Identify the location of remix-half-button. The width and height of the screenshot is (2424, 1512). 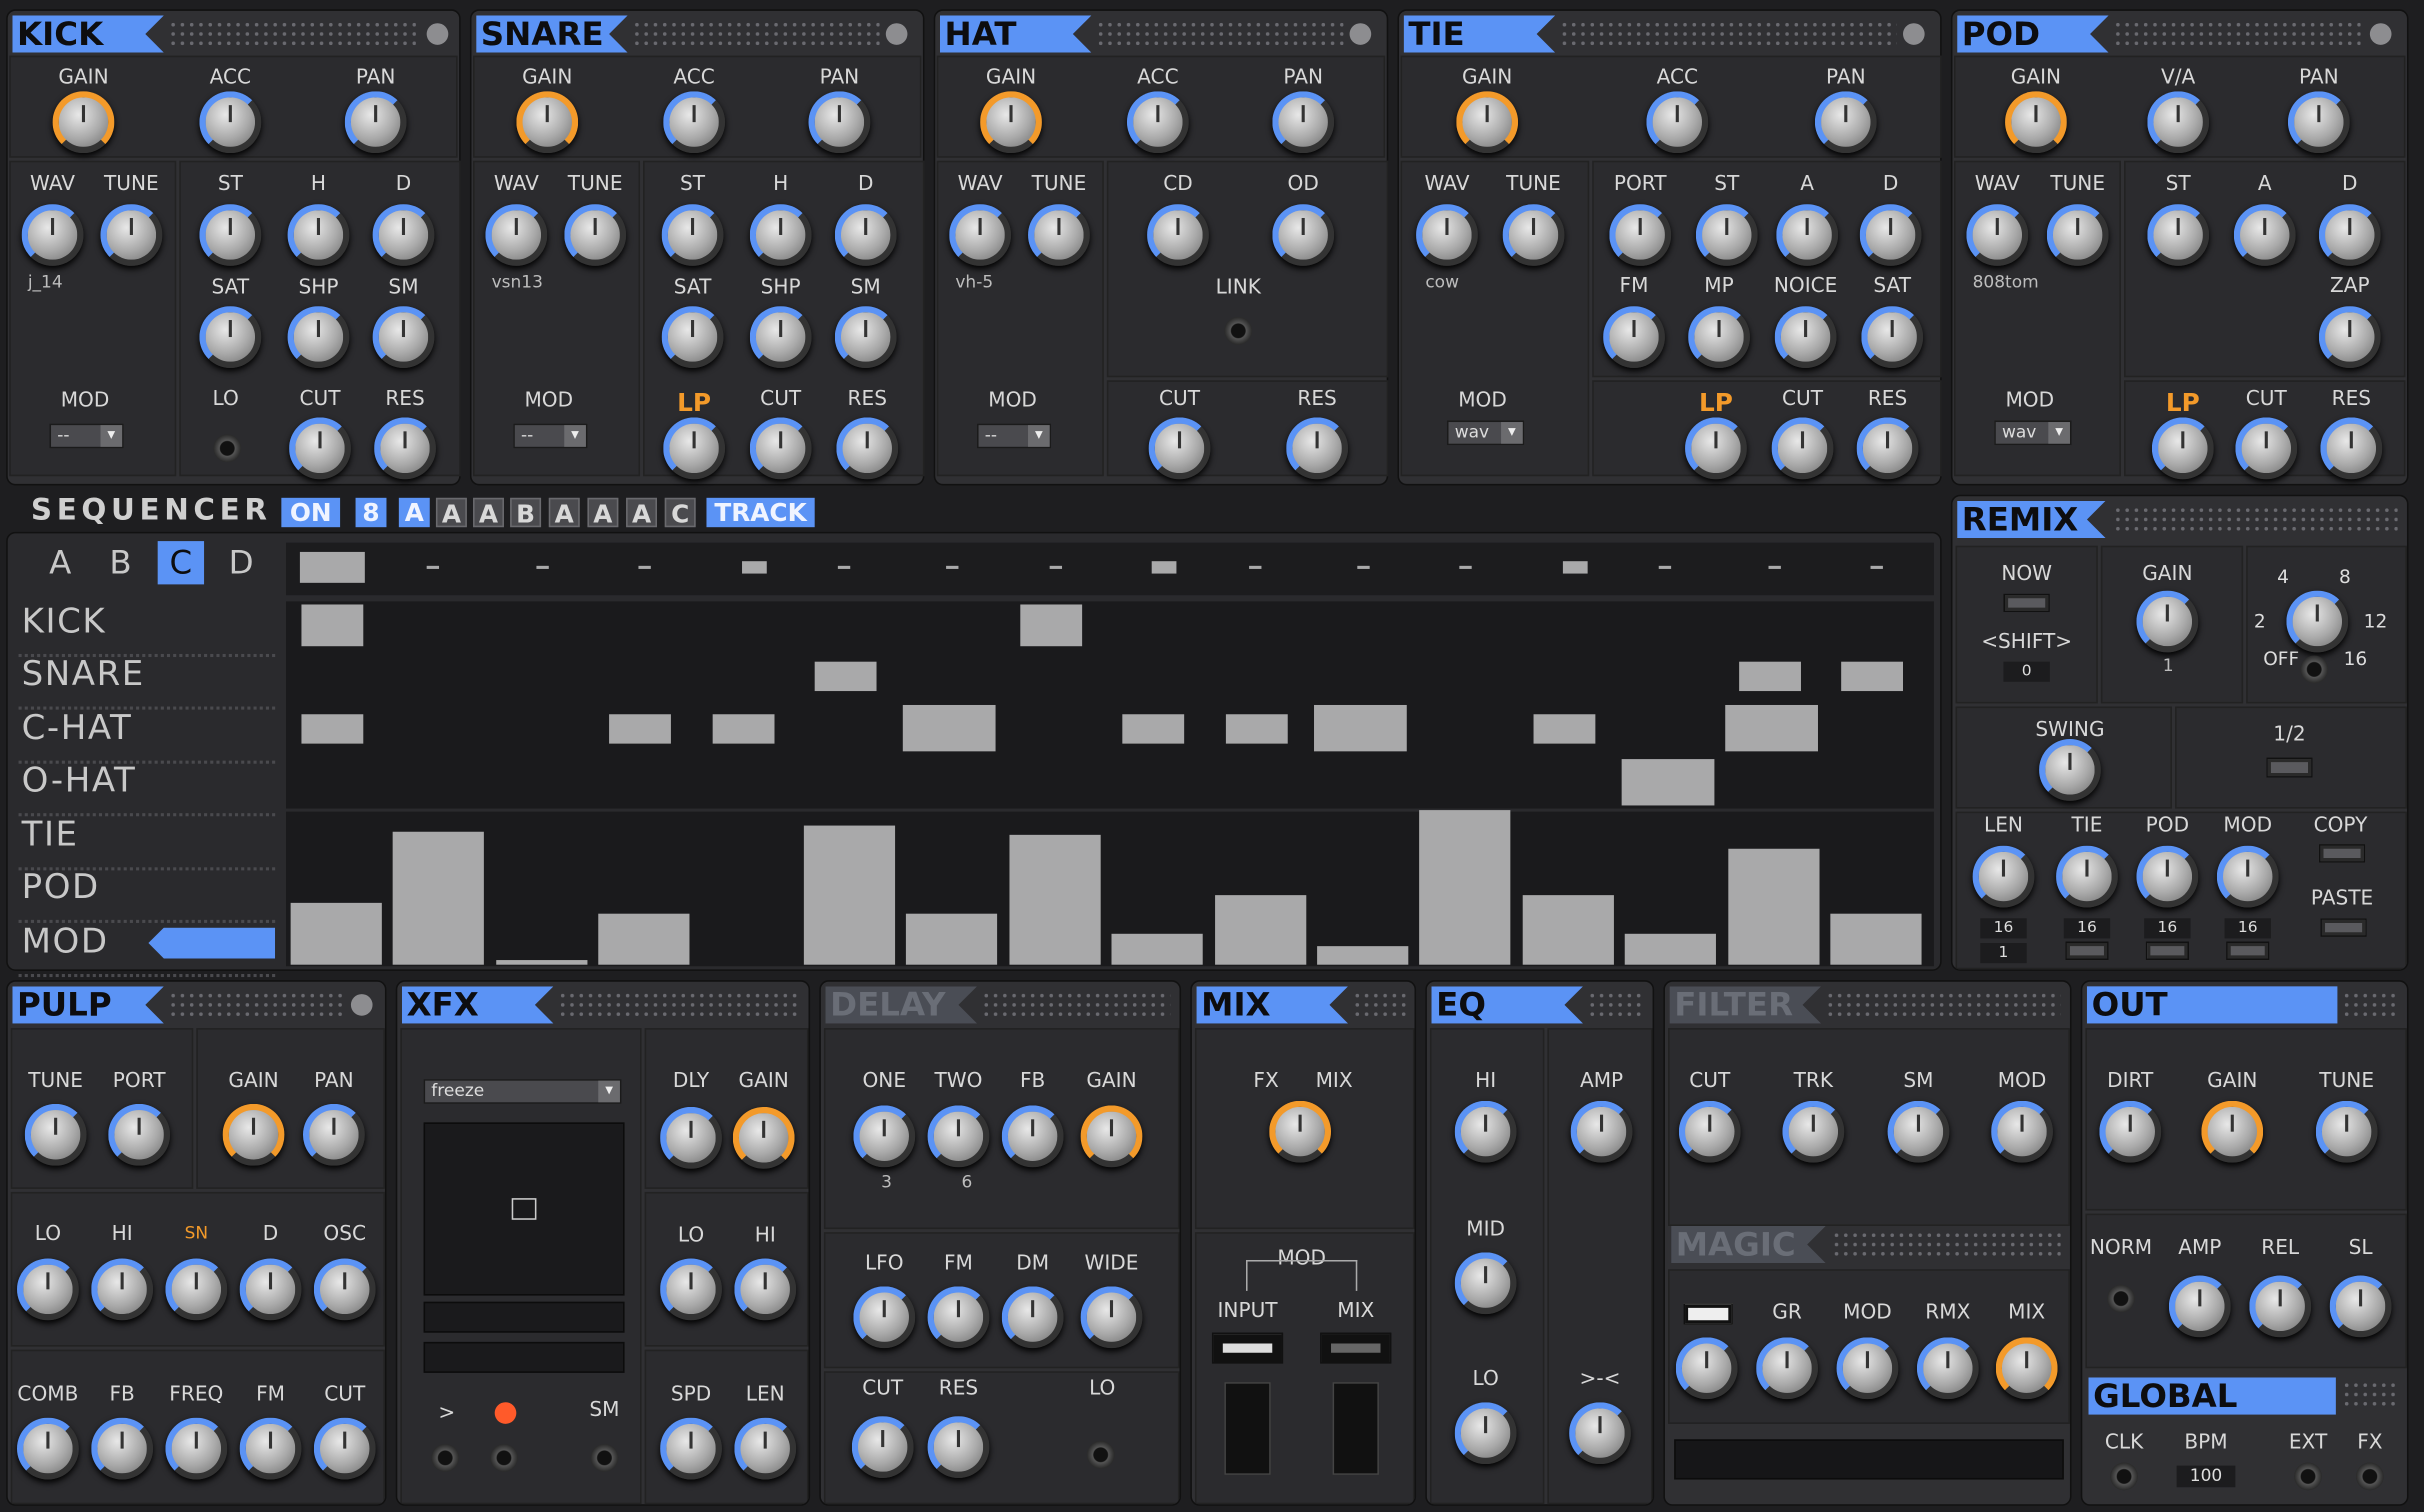
(2289, 767).